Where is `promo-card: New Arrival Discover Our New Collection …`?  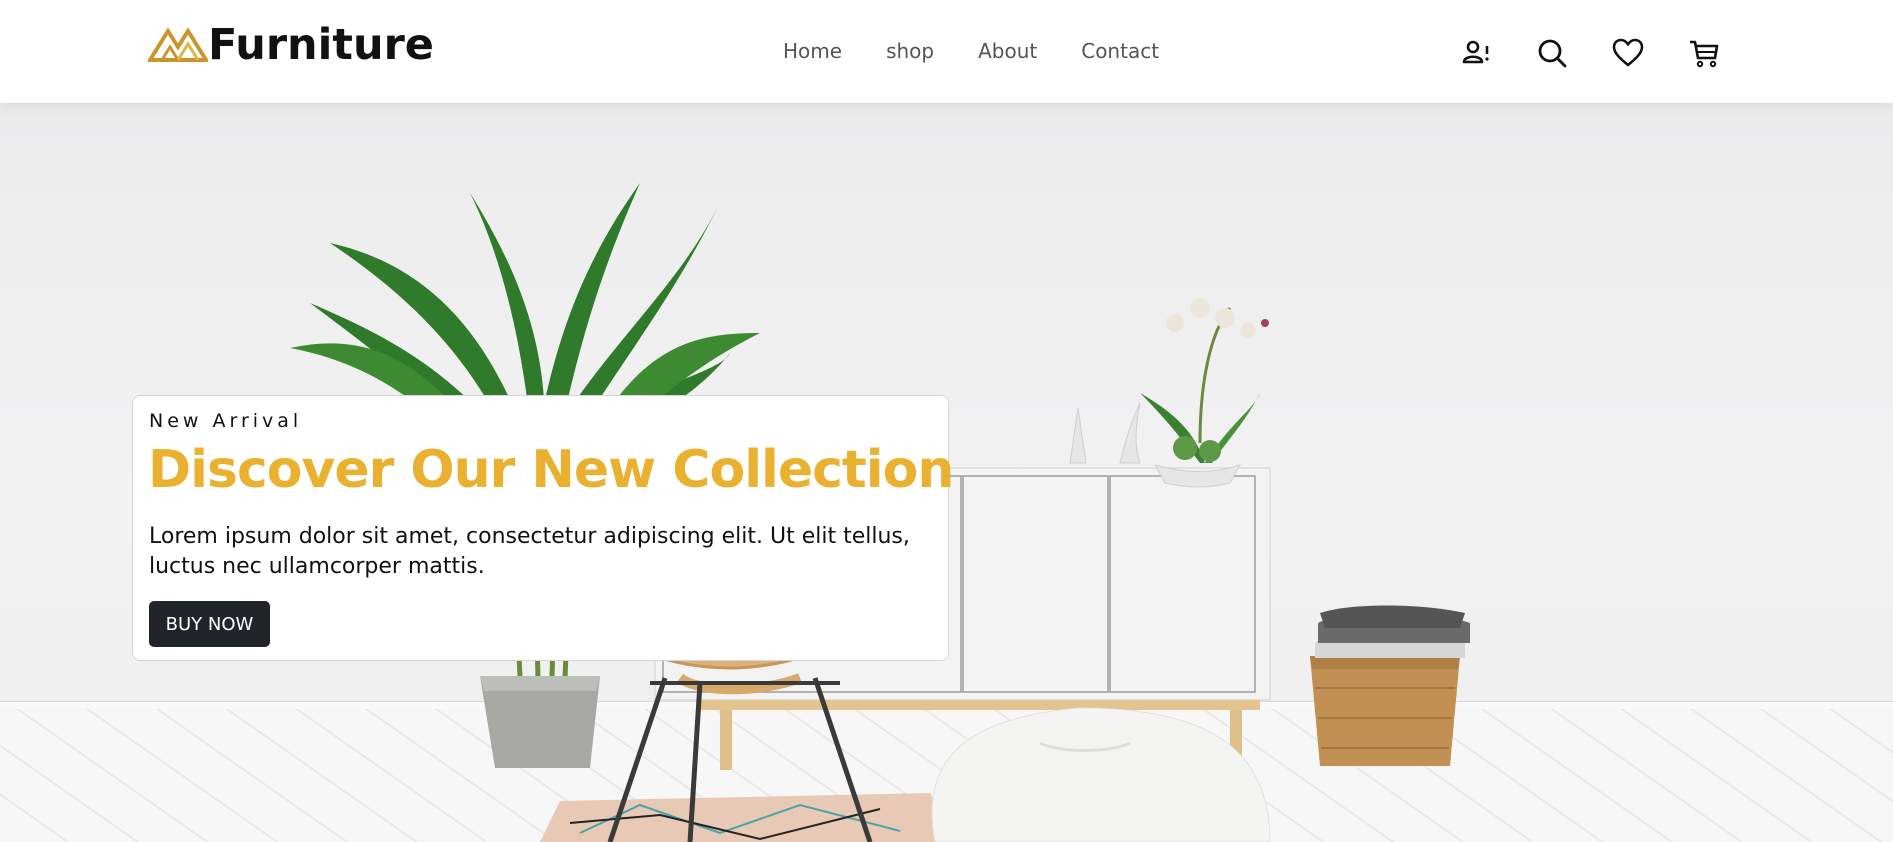
promo-card: New Arrival Discover Our New Collection … is located at coordinates (543, 528).